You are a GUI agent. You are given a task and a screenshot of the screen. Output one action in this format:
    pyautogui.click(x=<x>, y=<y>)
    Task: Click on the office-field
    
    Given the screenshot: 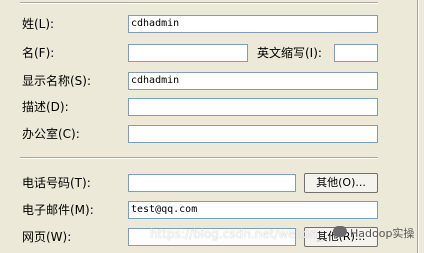 What is the action you would take?
    pyautogui.click(x=253, y=134)
    